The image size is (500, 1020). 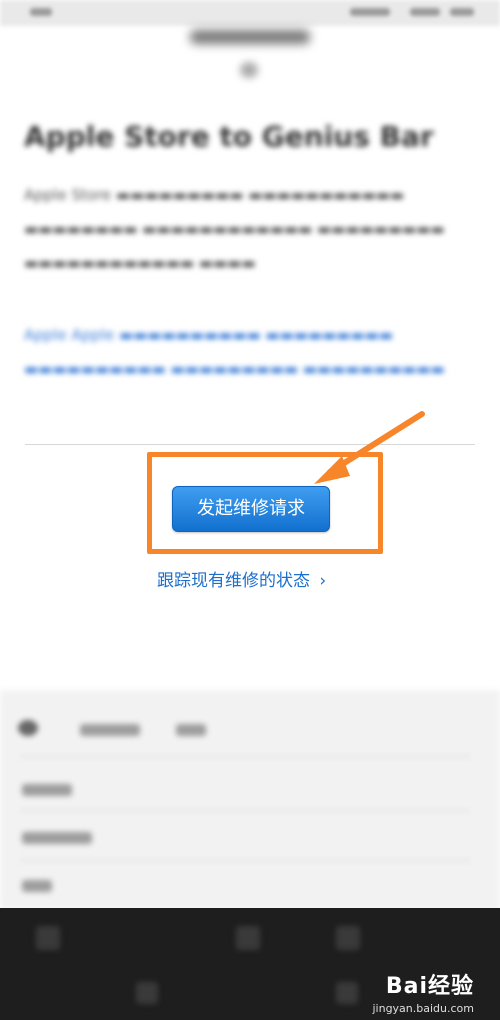 What do you see at coordinates (347, 993) in the screenshot?
I see `share-icon` at bounding box center [347, 993].